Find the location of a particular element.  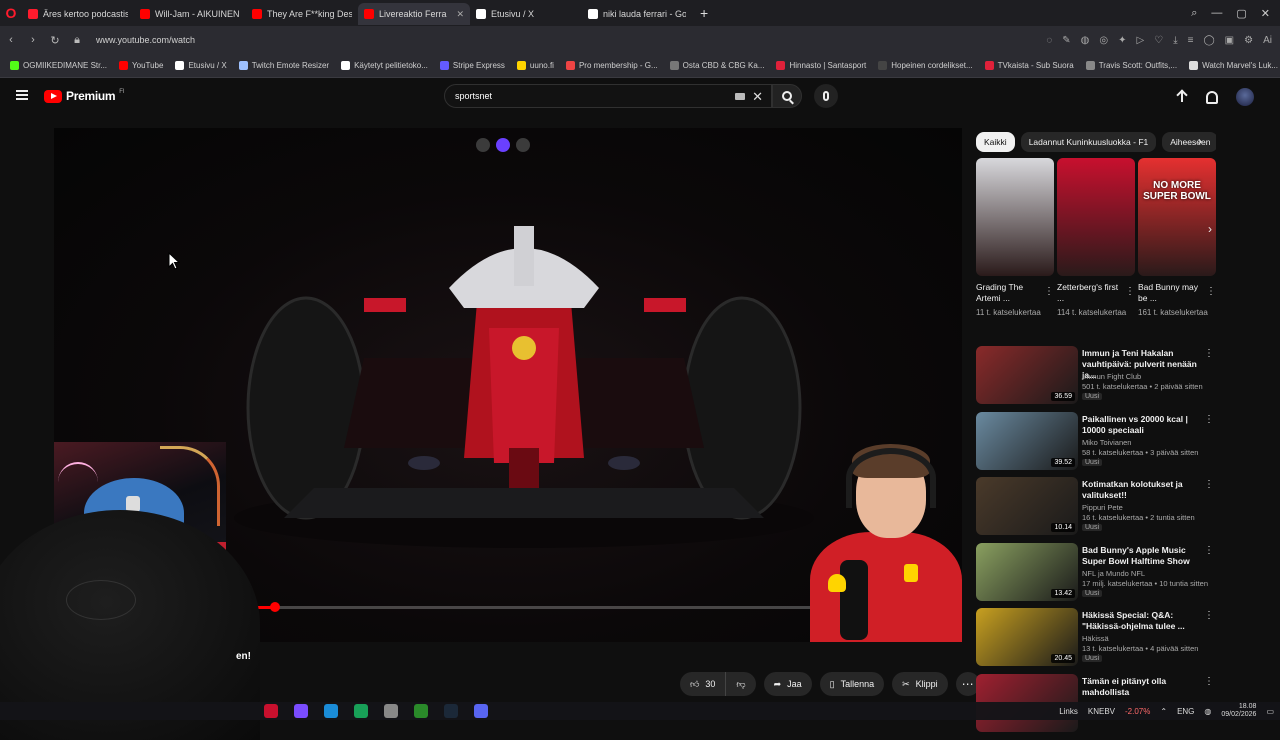

search-input is located at coordinates (590, 96).